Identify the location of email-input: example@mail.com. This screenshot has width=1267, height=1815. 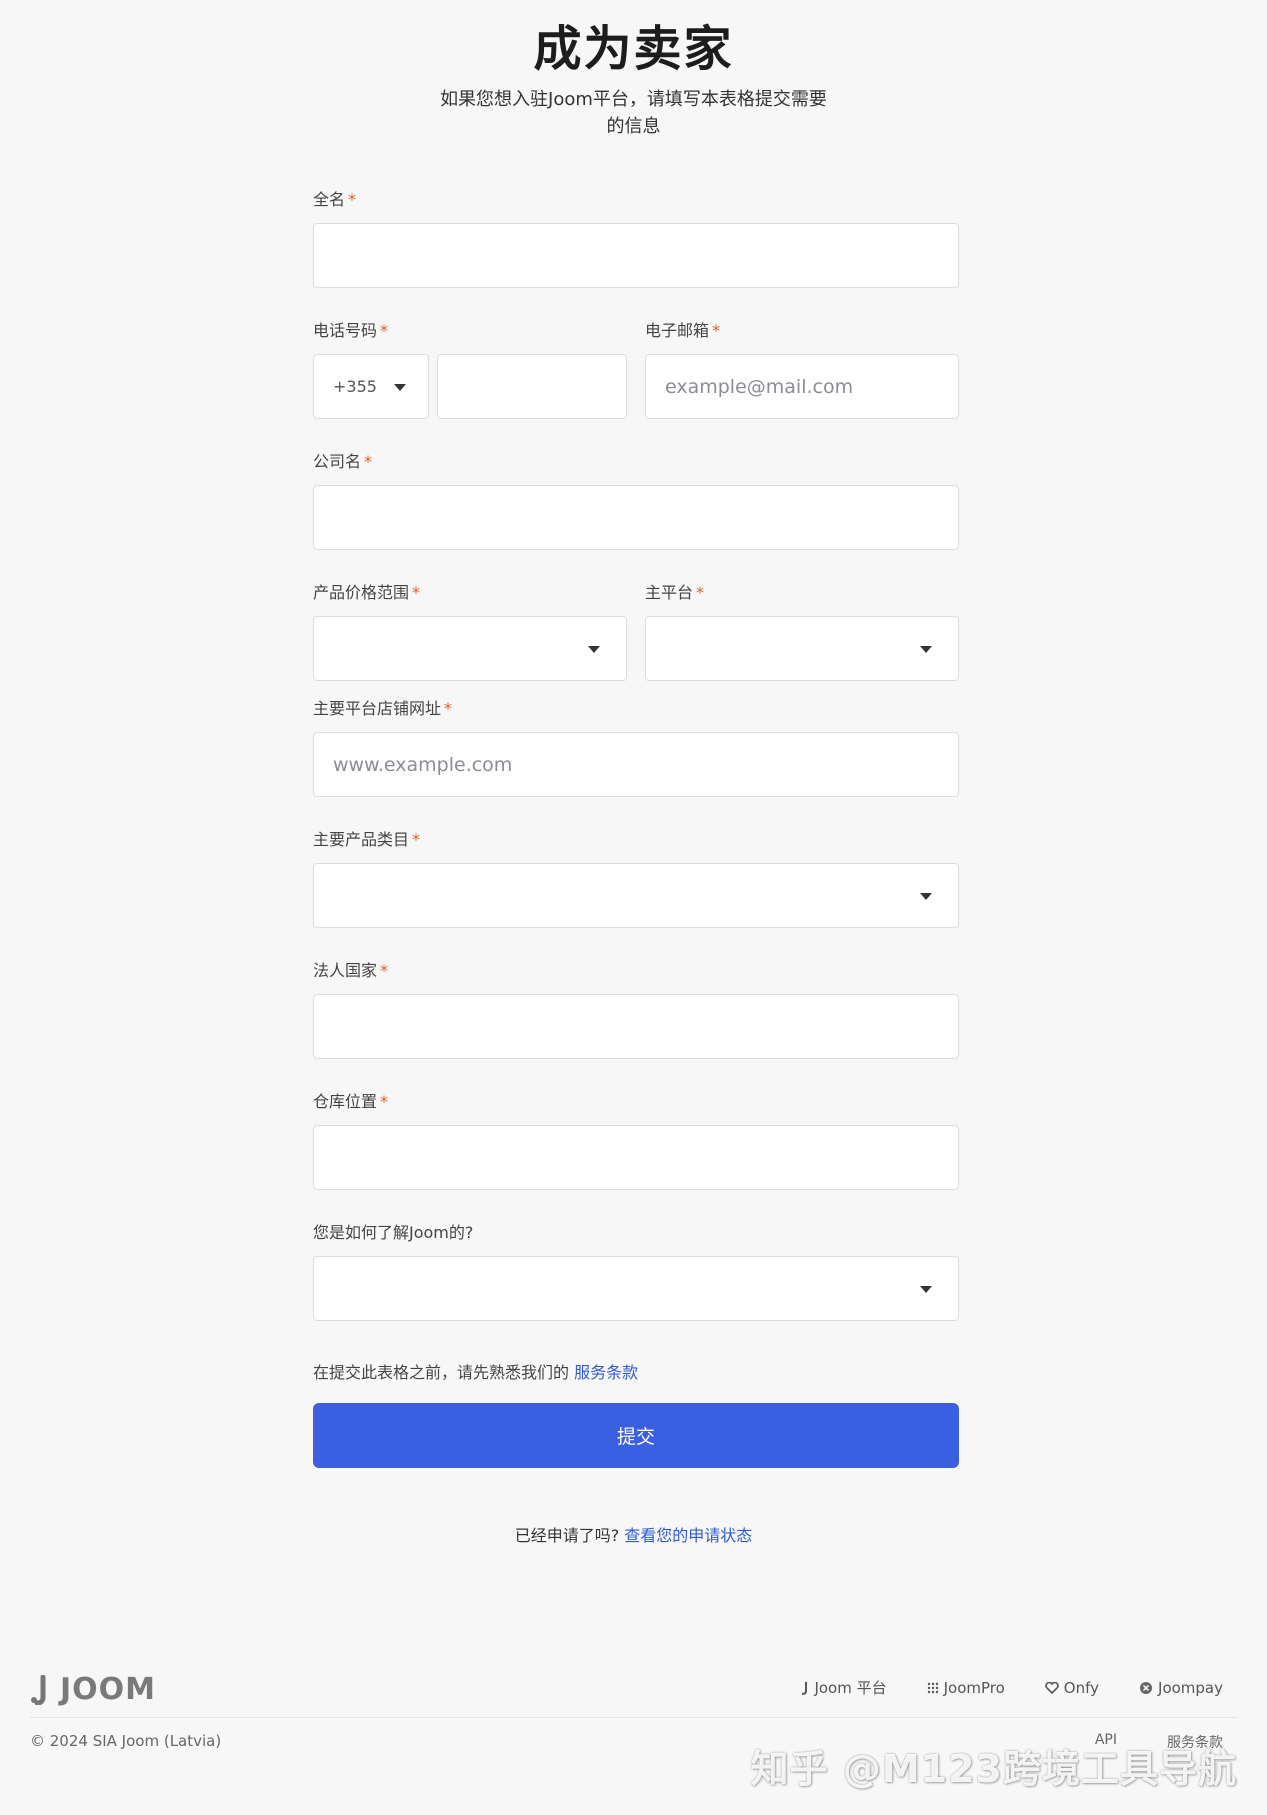
(802, 386).